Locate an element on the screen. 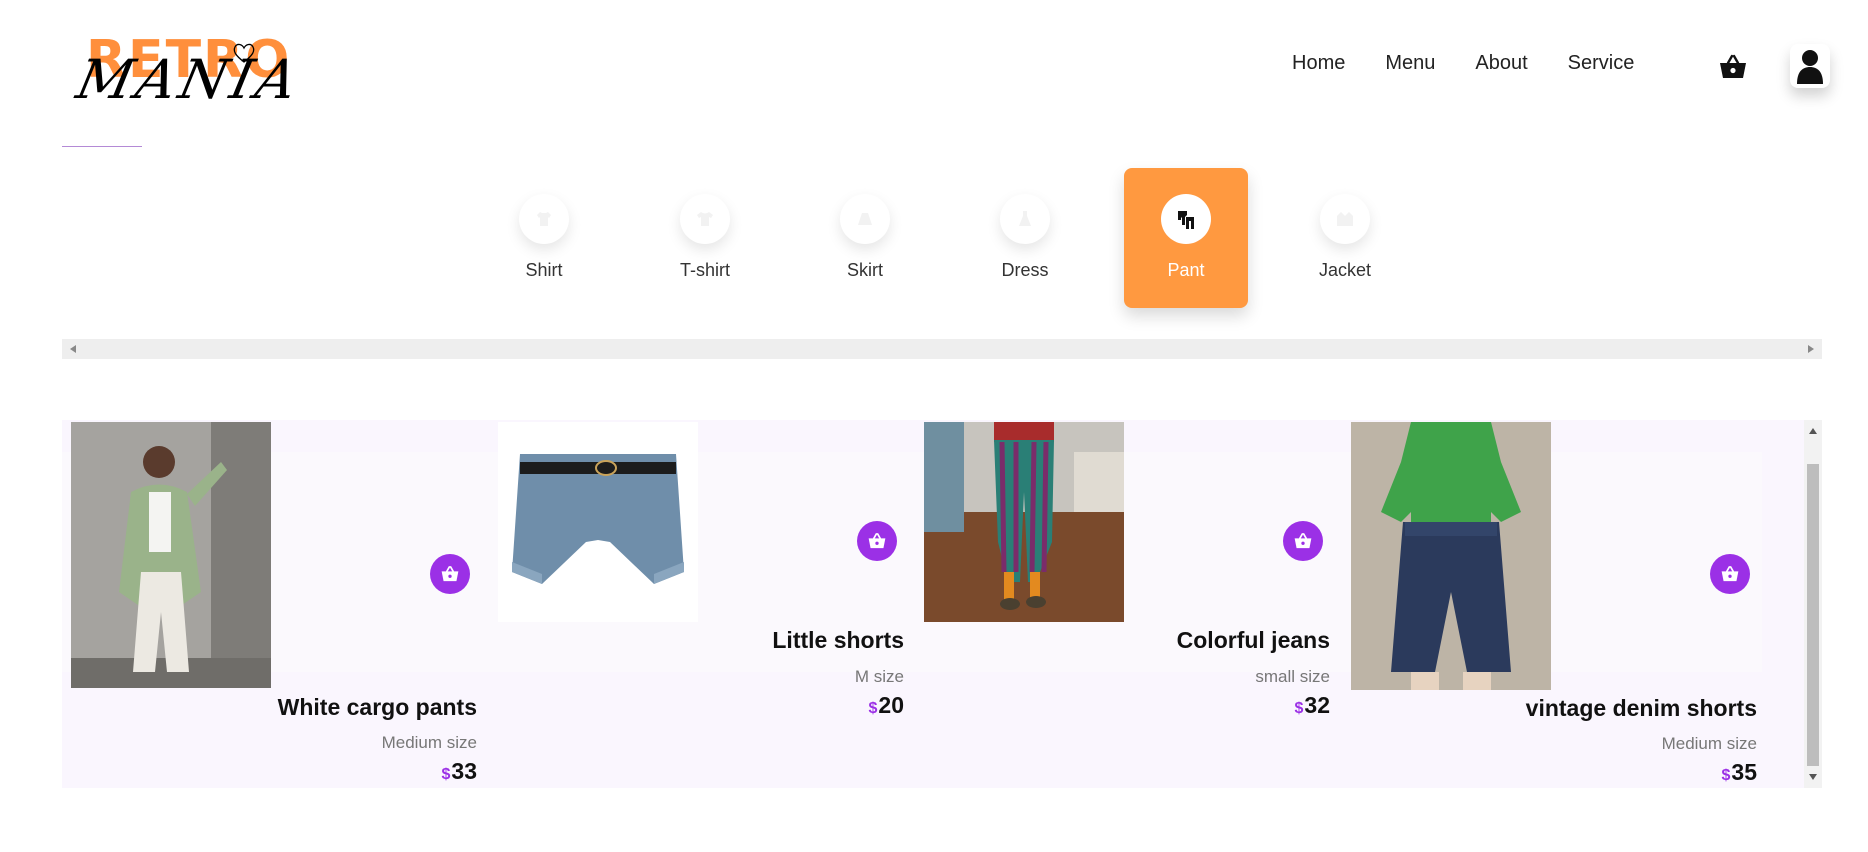  tshirt-icon is located at coordinates (705, 219).